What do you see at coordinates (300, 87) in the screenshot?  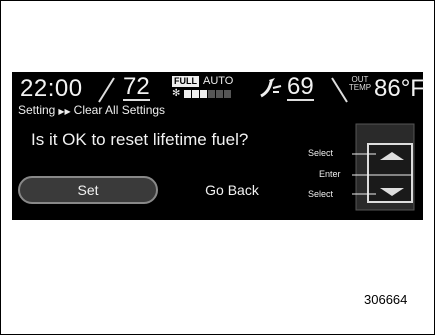 I see `passenger-temp: 69` at bounding box center [300, 87].